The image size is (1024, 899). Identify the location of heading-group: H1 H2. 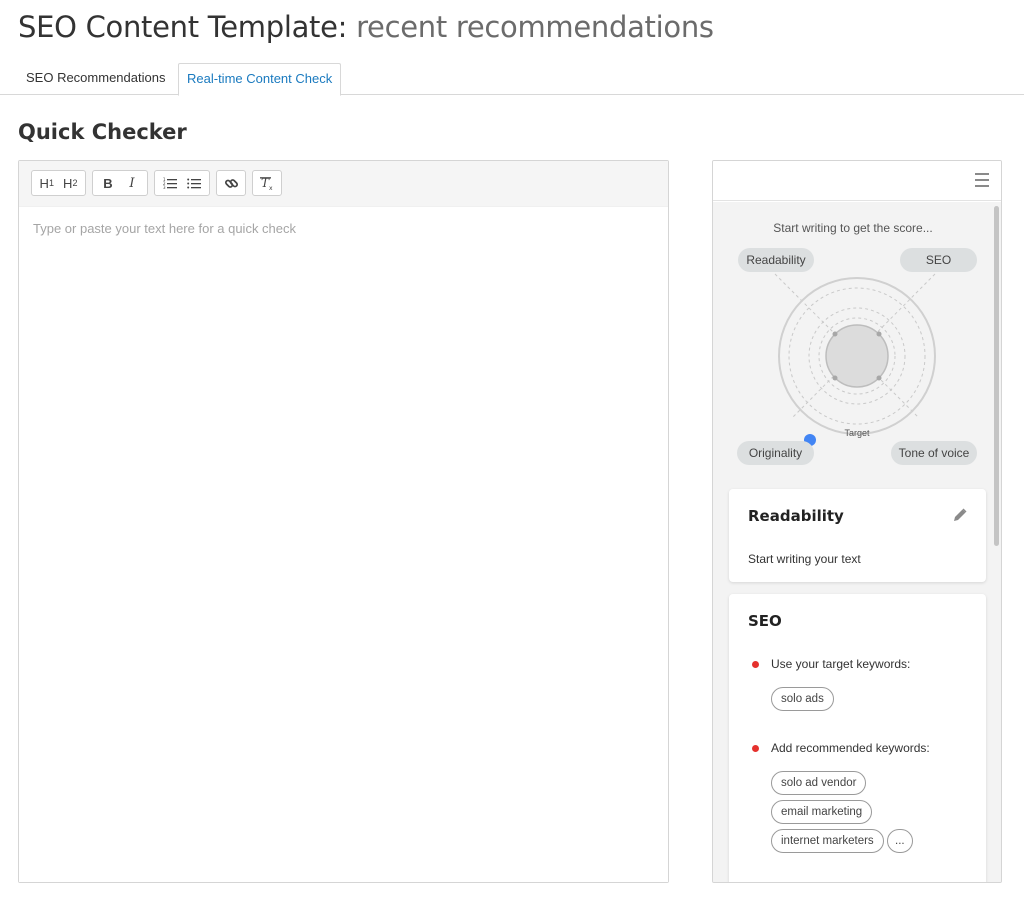
(58, 183).